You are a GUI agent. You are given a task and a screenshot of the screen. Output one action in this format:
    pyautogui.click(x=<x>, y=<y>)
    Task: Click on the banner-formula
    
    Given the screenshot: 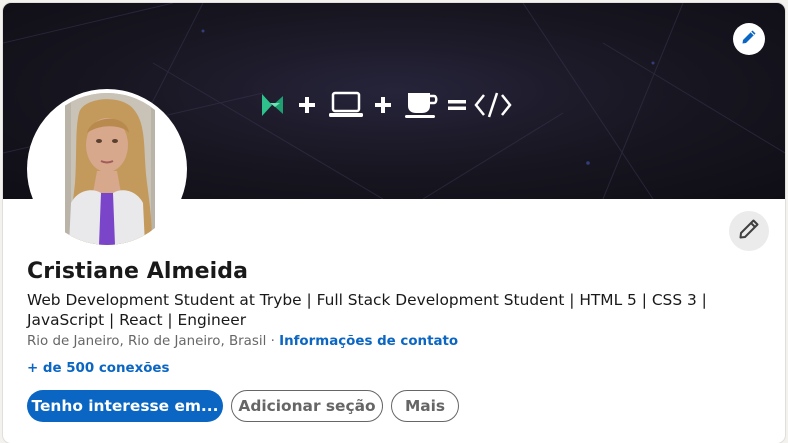 What is the action you would take?
    pyautogui.click(x=385, y=105)
    